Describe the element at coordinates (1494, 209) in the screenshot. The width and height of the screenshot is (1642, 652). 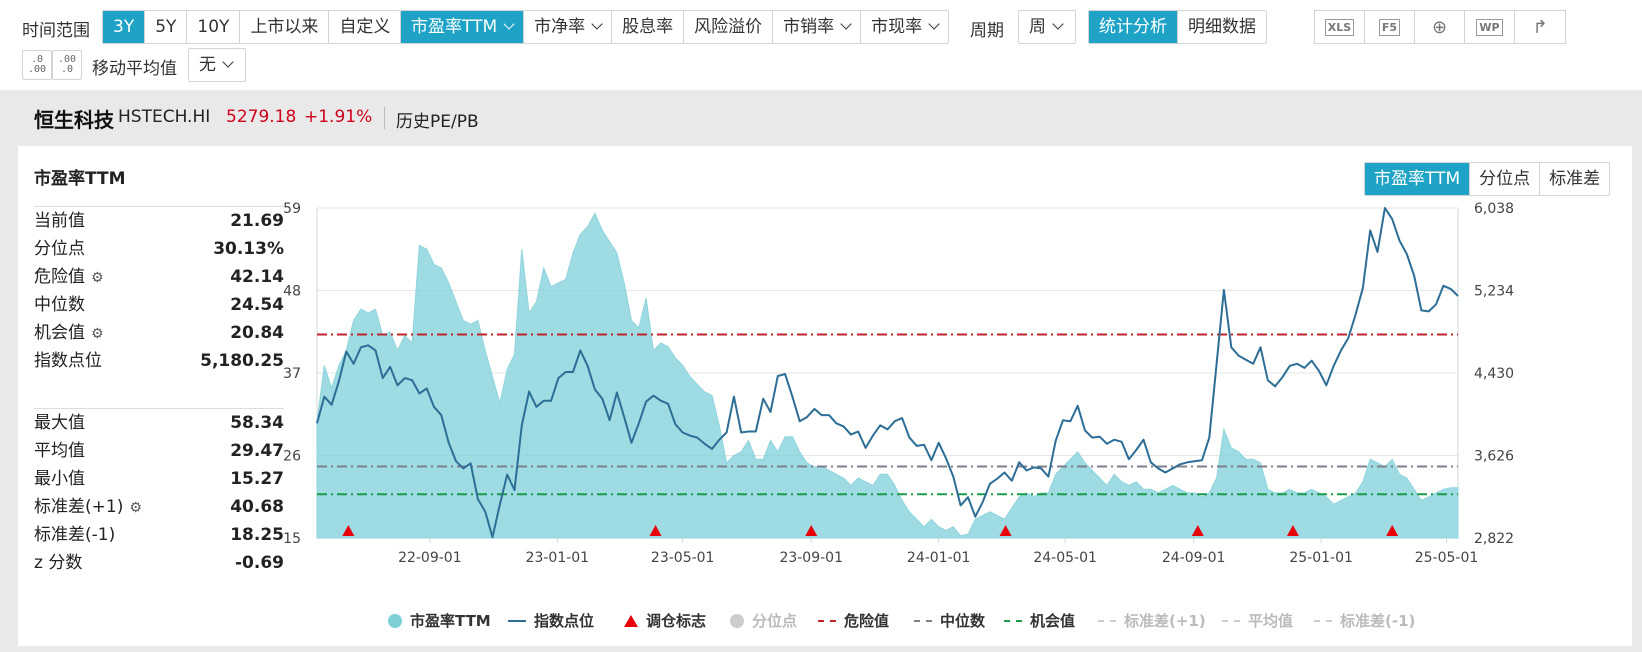
I see `y-right-tick-label: 6,038` at that location.